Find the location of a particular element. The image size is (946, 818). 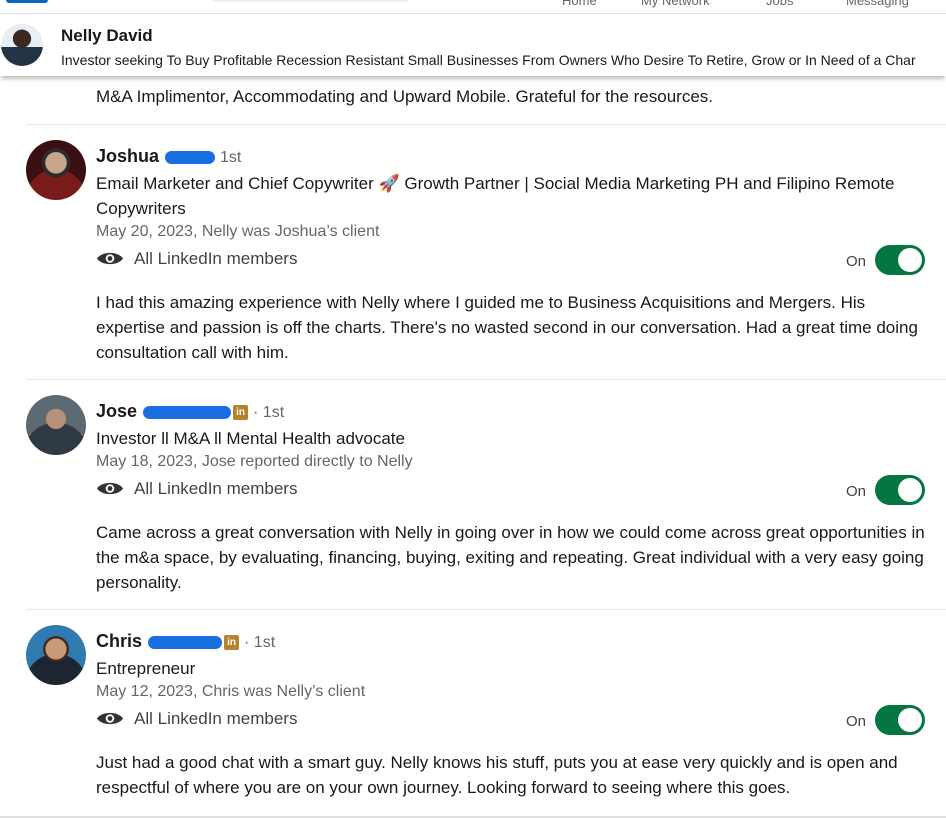

recommendation-date: May 12, 2023, Chris was Nelly’s client is located at coordinates (231, 691).